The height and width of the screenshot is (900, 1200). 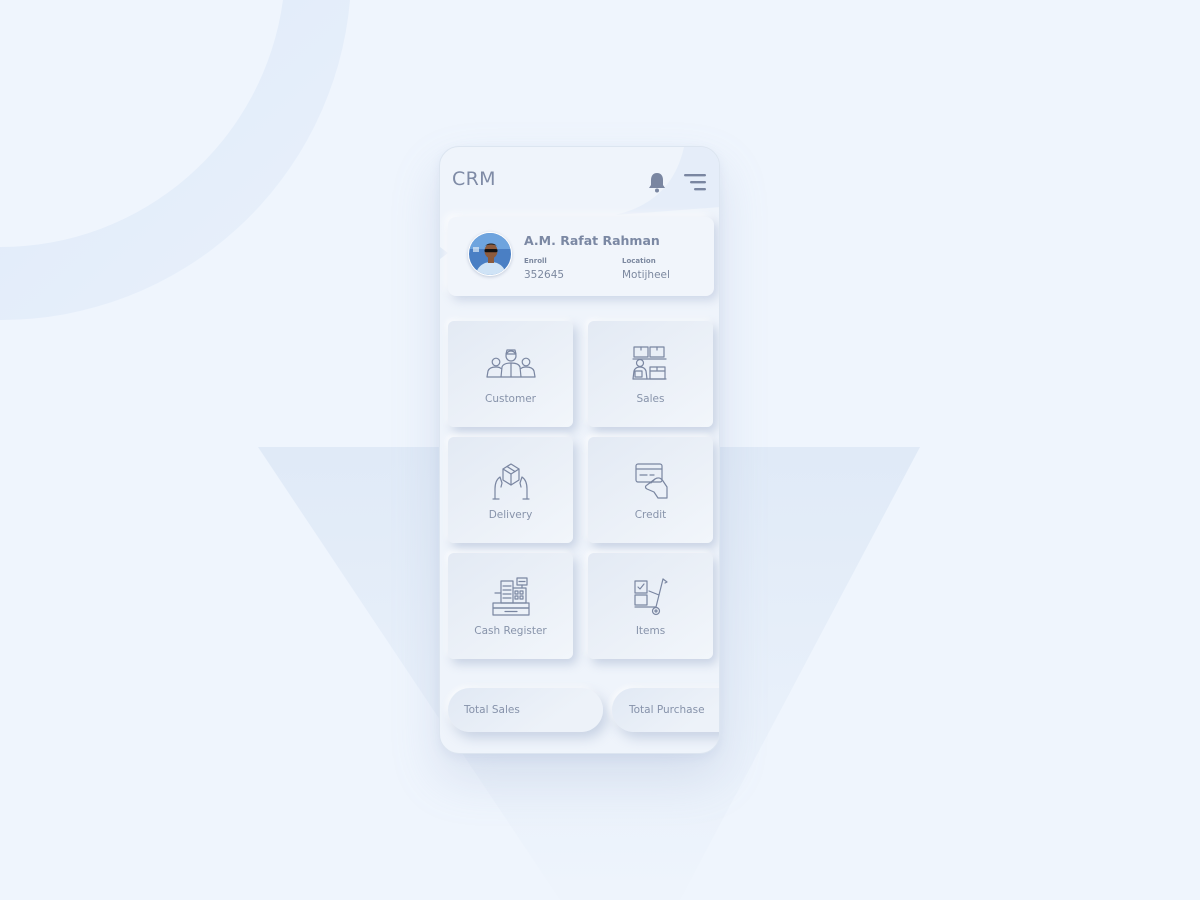 What do you see at coordinates (650, 515) in the screenshot?
I see `tile-label: Credit` at bounding box center [650, 515].